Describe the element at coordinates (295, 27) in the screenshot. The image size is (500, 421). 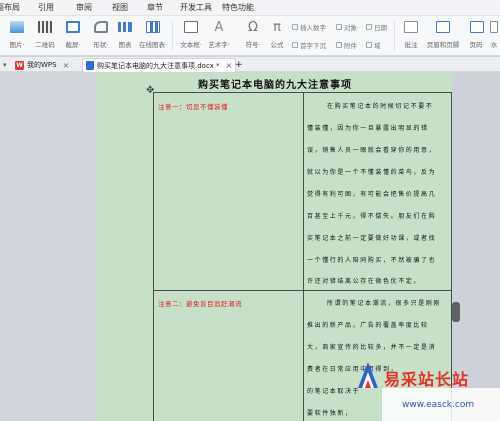
I see `insert-number-icon` at that location.